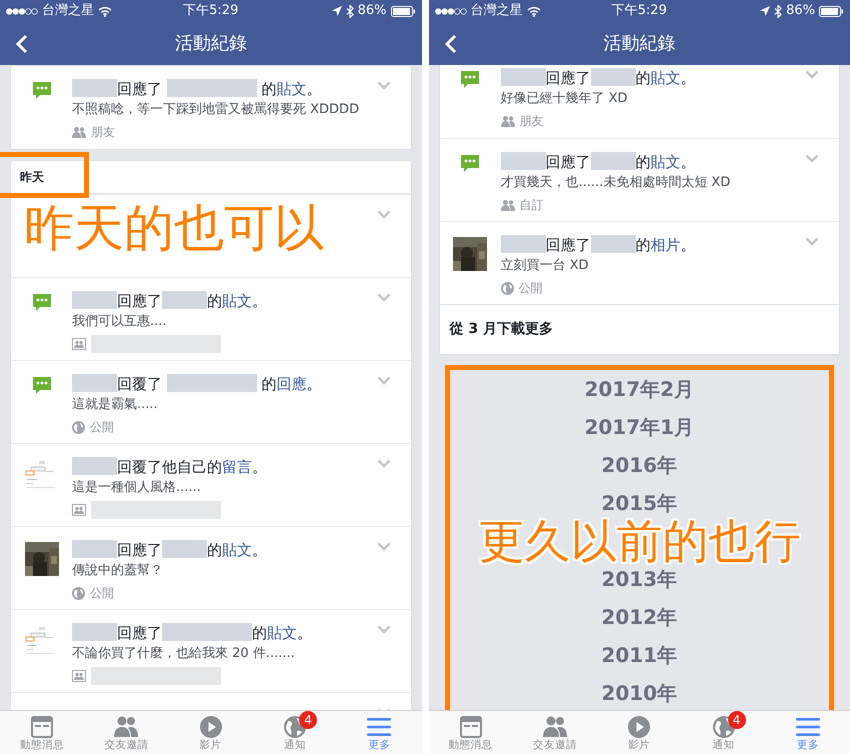 This screenshot has height=754, width=850. Describe the element at coordinates (237, 467) in the screenshot. I see `post-link: 留言` at that location.